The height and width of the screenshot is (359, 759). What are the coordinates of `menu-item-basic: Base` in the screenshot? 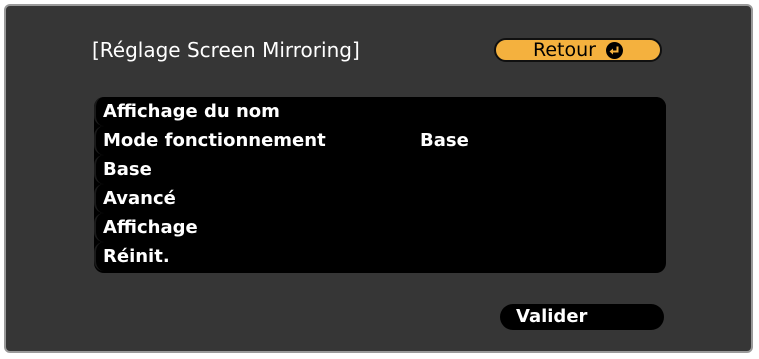 It's located at (380, 169).